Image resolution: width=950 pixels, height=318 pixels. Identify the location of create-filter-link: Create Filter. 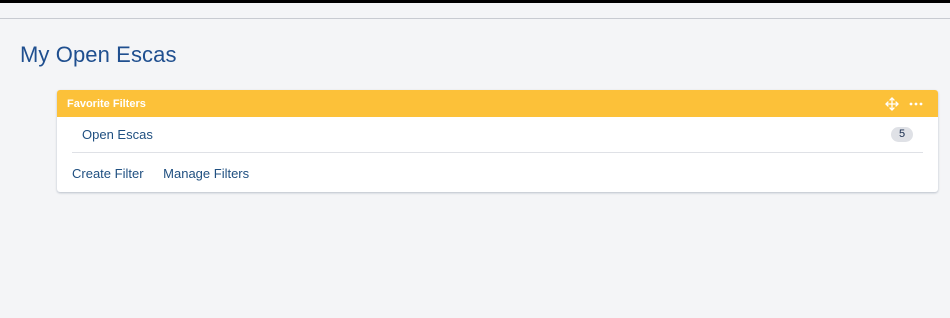
(108, 173).